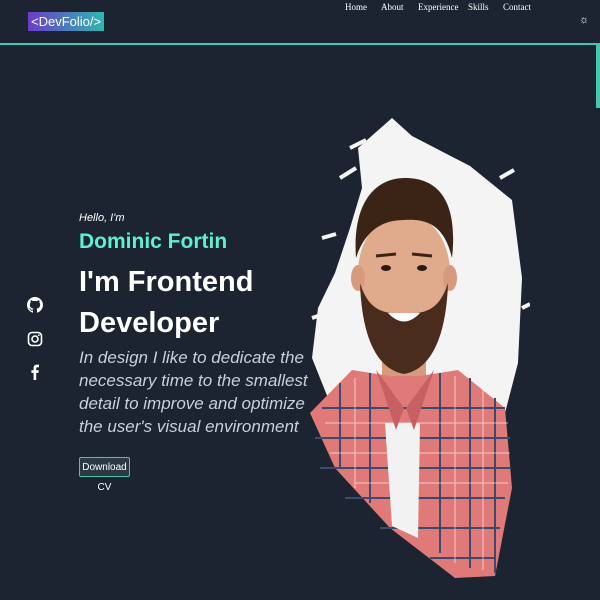 This screenshot has width=600, height=600. I want to click on nav-link-about: About, so click(392, 7).